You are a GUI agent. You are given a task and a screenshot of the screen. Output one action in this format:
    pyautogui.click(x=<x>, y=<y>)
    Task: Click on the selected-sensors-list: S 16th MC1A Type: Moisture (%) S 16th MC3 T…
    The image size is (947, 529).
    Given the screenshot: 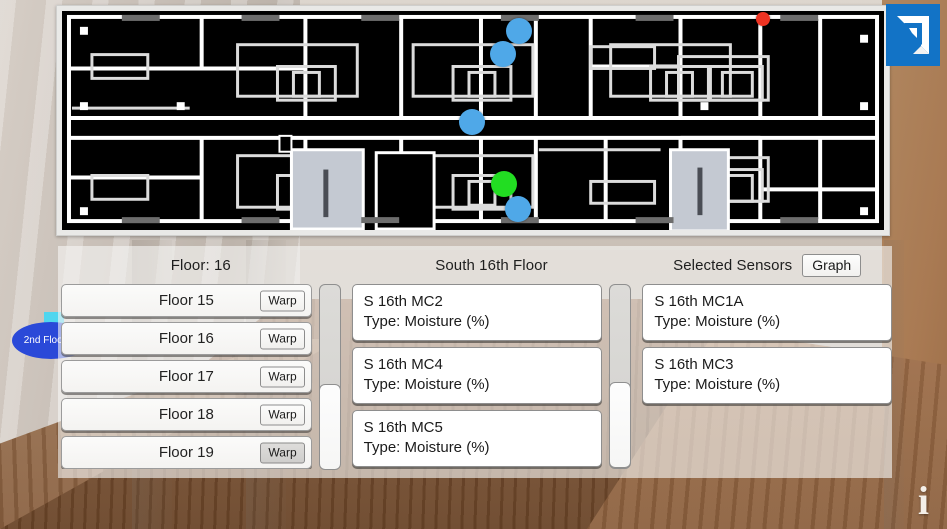 What is the action you would take?
    pyautogui.click(x=767, y=376)
    